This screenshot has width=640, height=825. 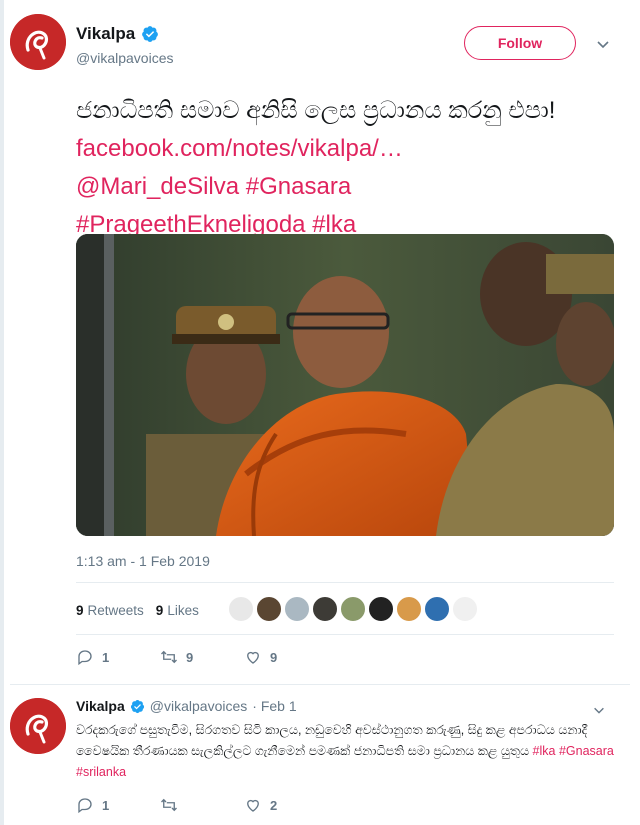 What do you see at coordinates (143, 561) in the screenshot?
I see `tweet-timestamp: 1:13 am - 1 Feb 2019` at bounding box center [143, 561].